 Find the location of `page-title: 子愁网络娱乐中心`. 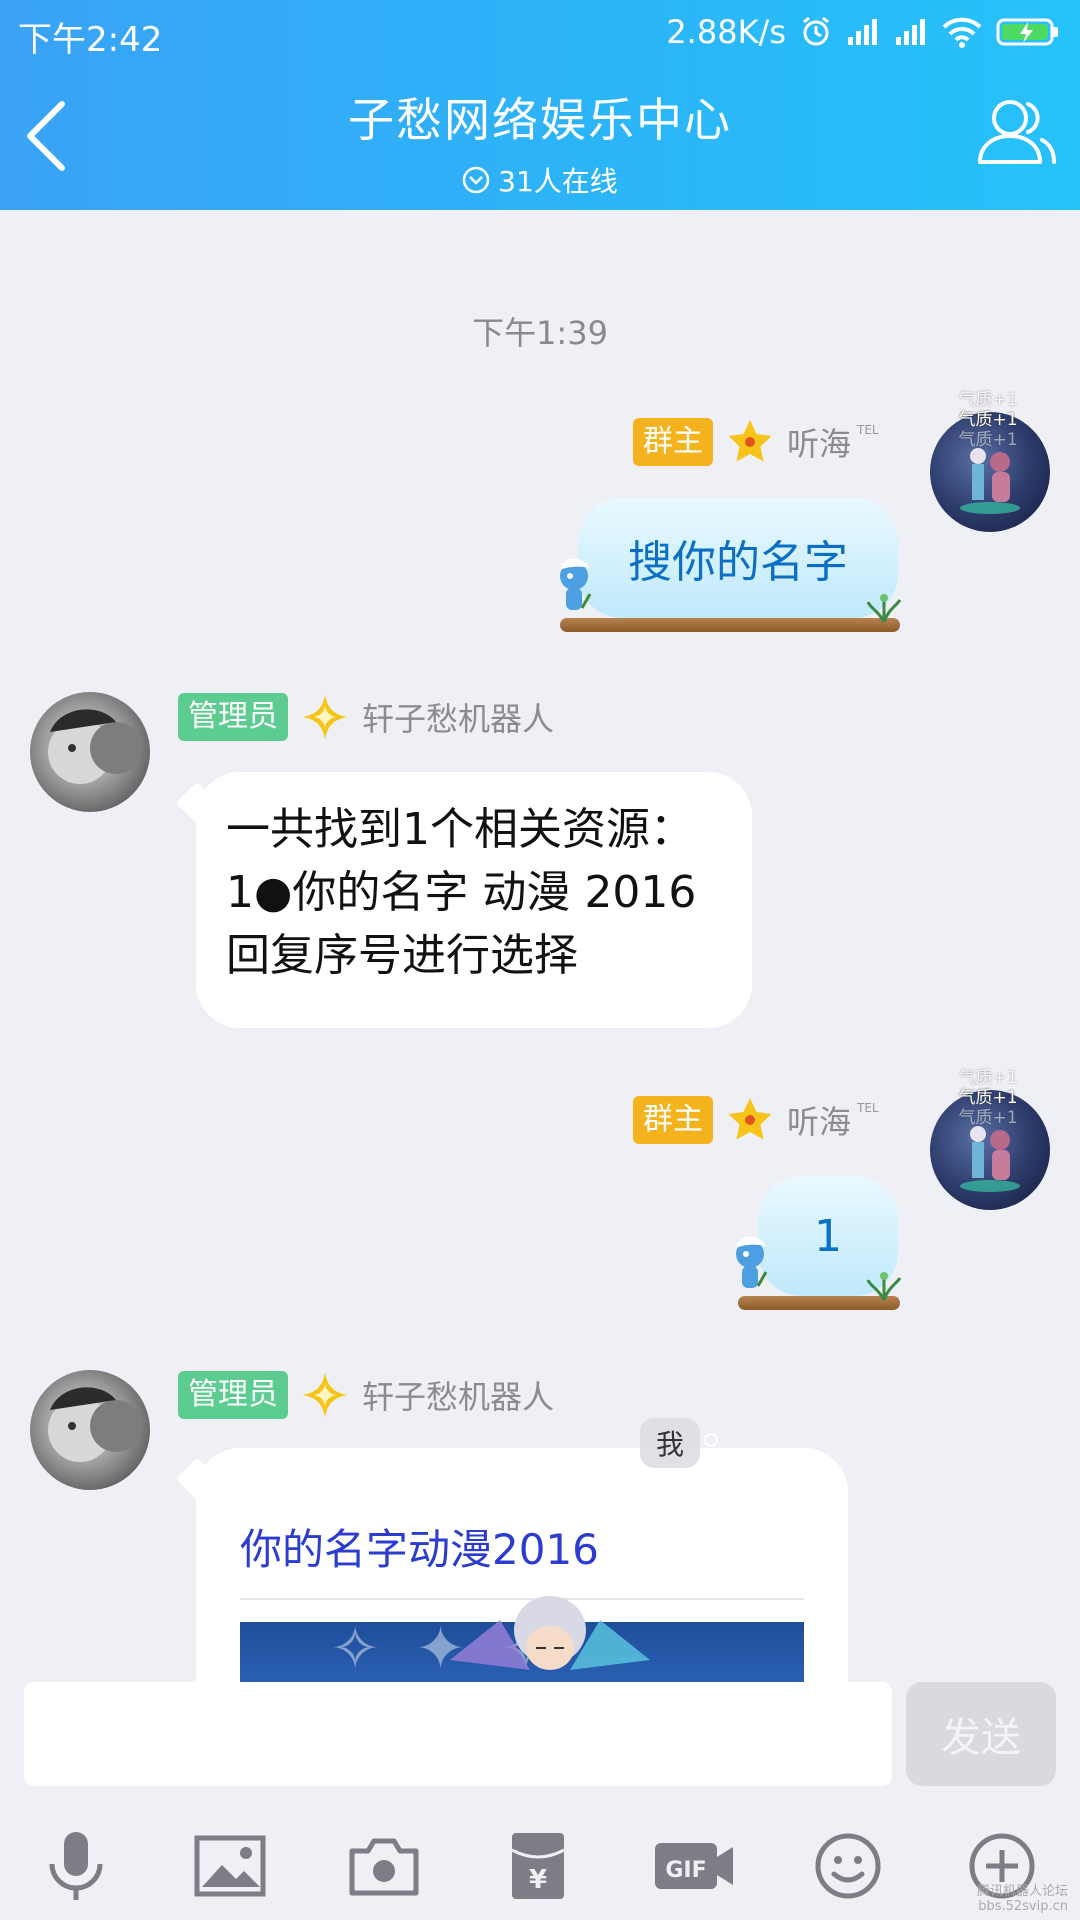

page-title: 子愁网络娱乐中心 is located at coordinates (540, 120).